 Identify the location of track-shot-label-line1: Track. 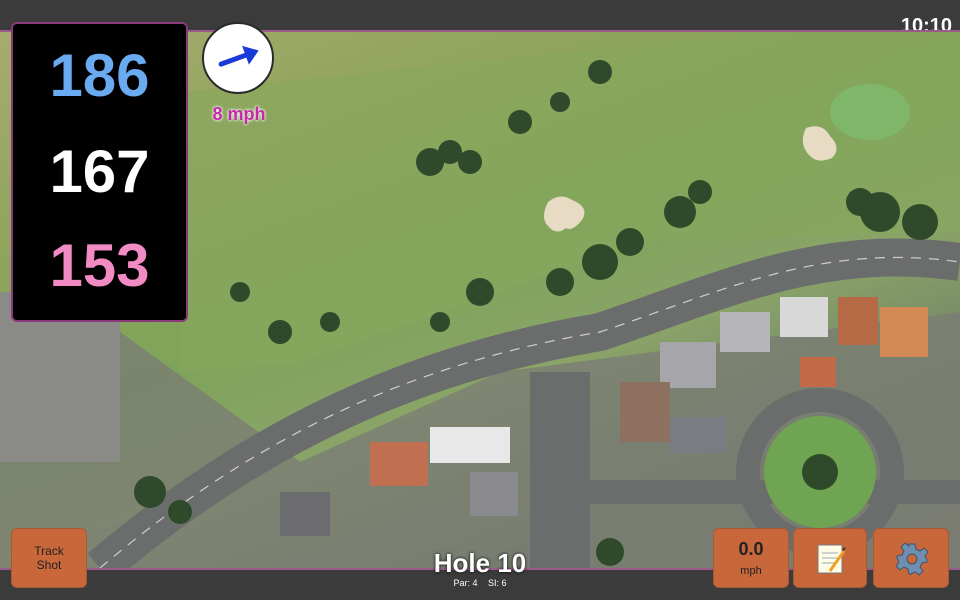
(49, 551).